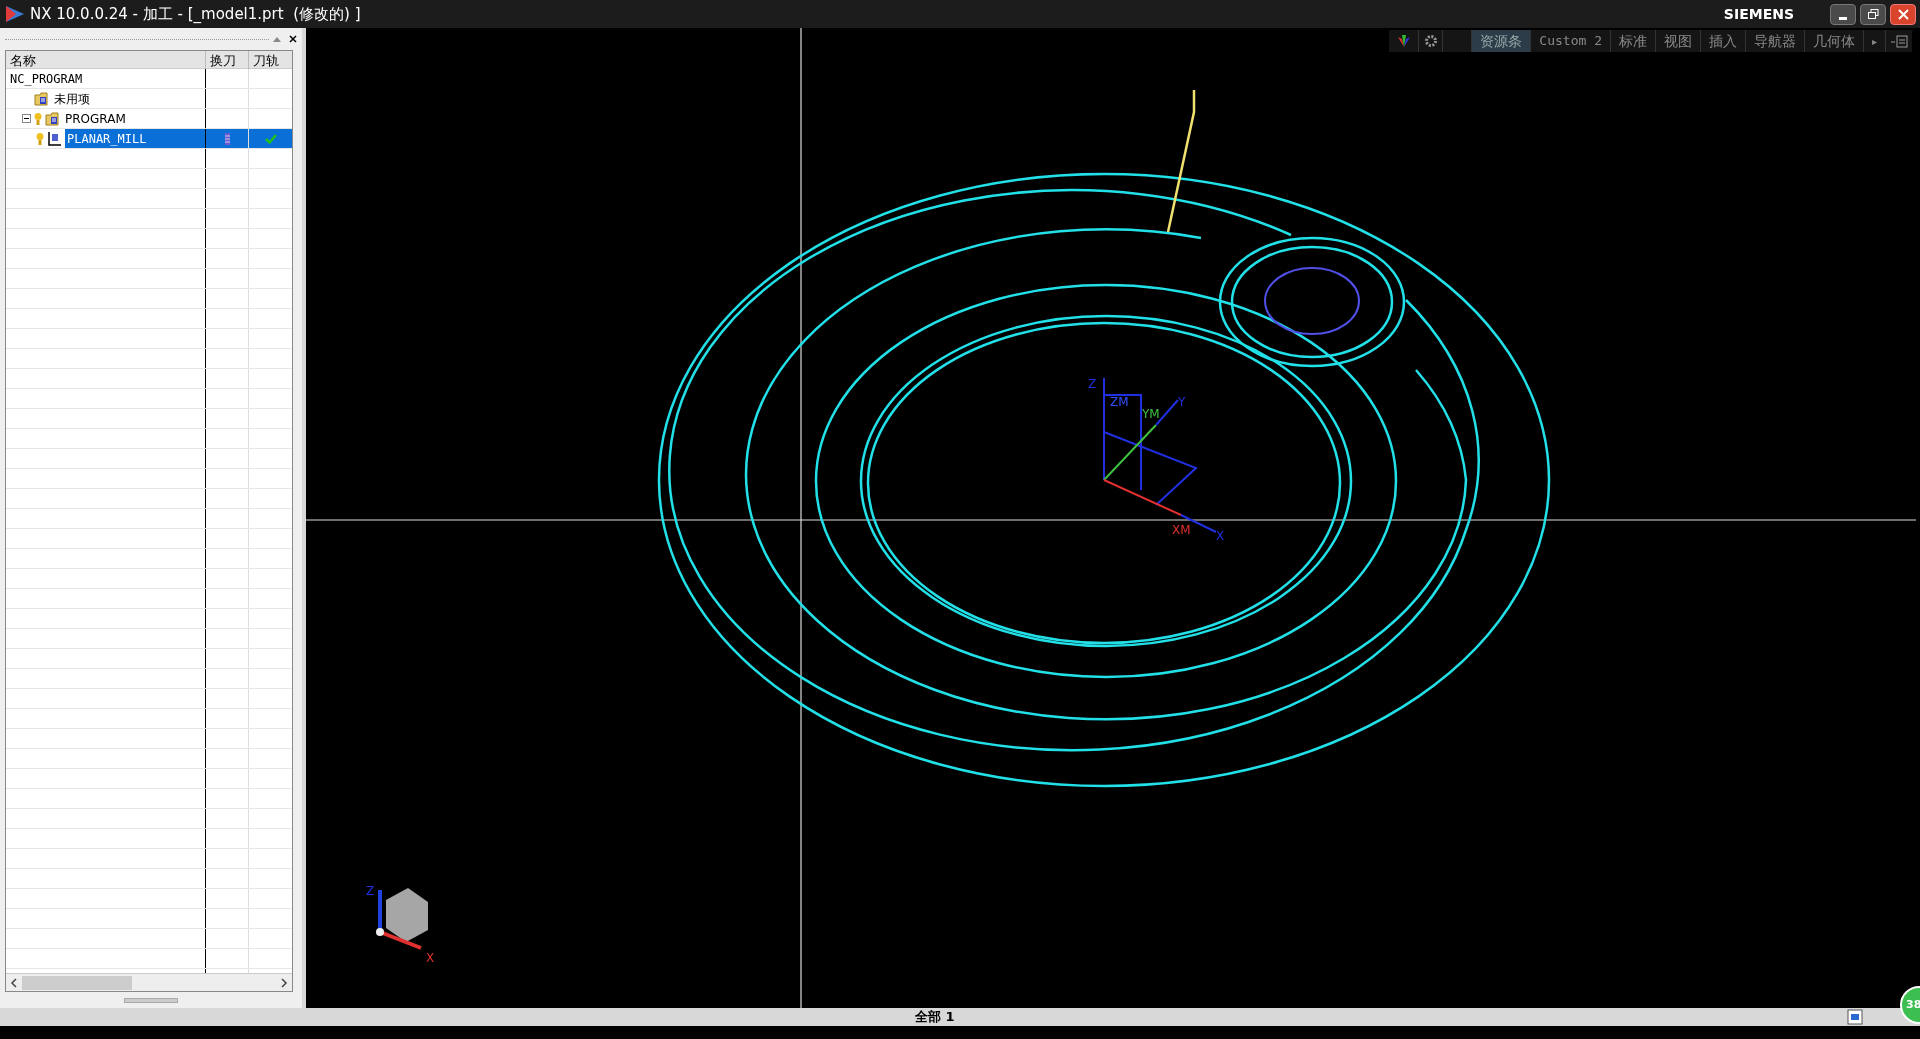 The image size is (1920, 1039). Describe the element at coordinates (135, 138) in the screenshot. I see `tree-item: PLANAR_MILL` at that location.